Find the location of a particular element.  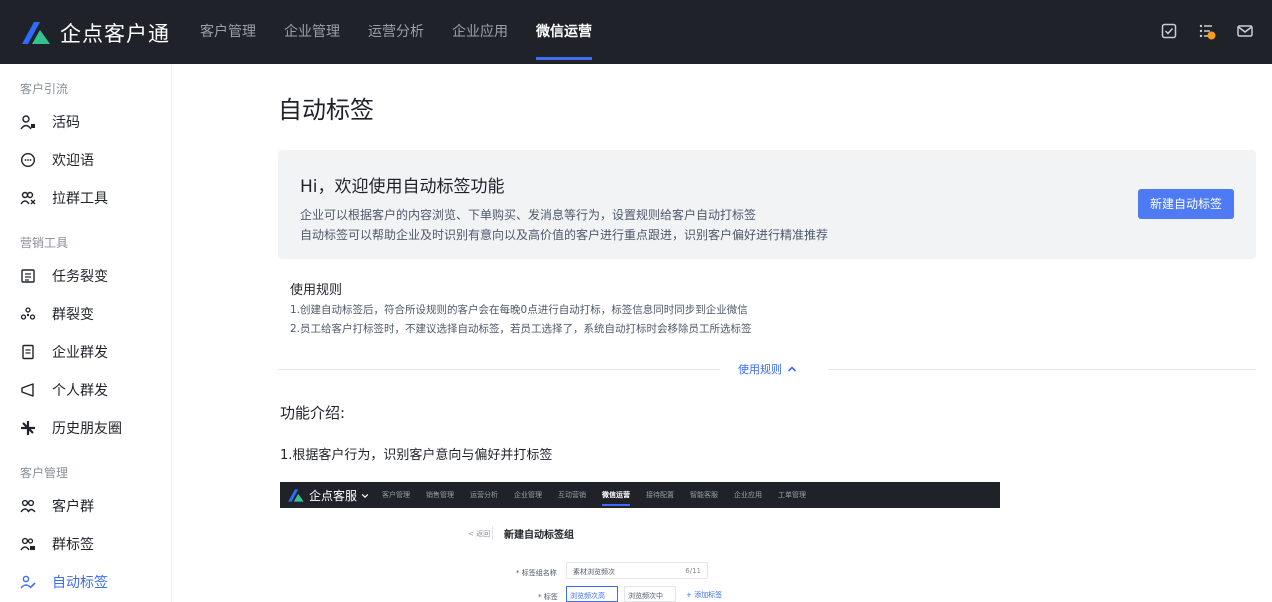

nav-wechat-operation: 微信运营 is located at coordinates (564, 32).